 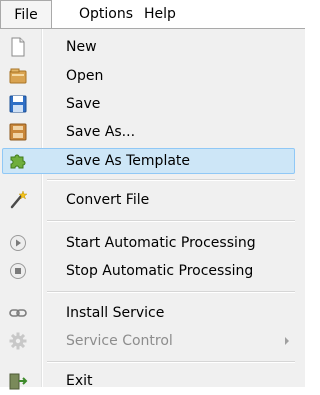 I want to click on menu-item-stop-automatic-processing: Stop Automatic Processing, so click(x=152, y=271).